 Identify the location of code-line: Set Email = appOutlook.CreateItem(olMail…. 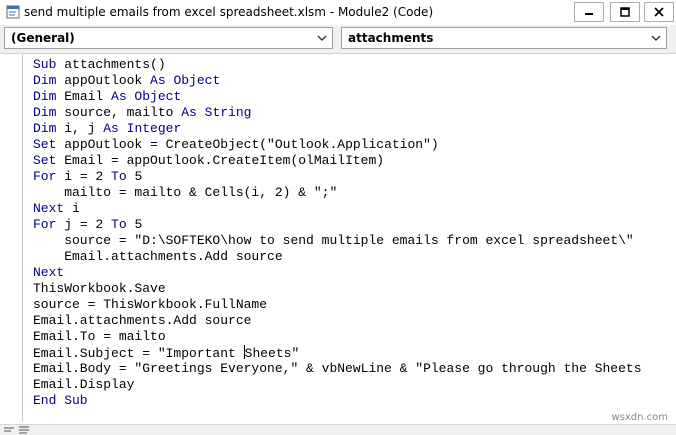
(337, 161).